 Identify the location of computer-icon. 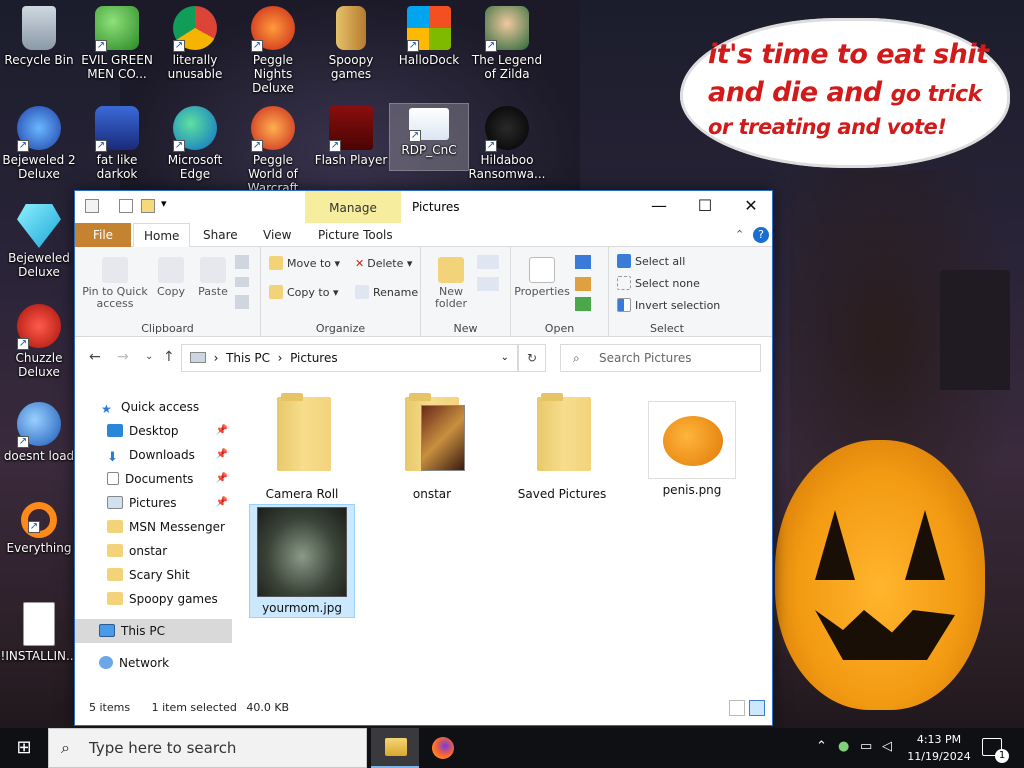
(107, 630).